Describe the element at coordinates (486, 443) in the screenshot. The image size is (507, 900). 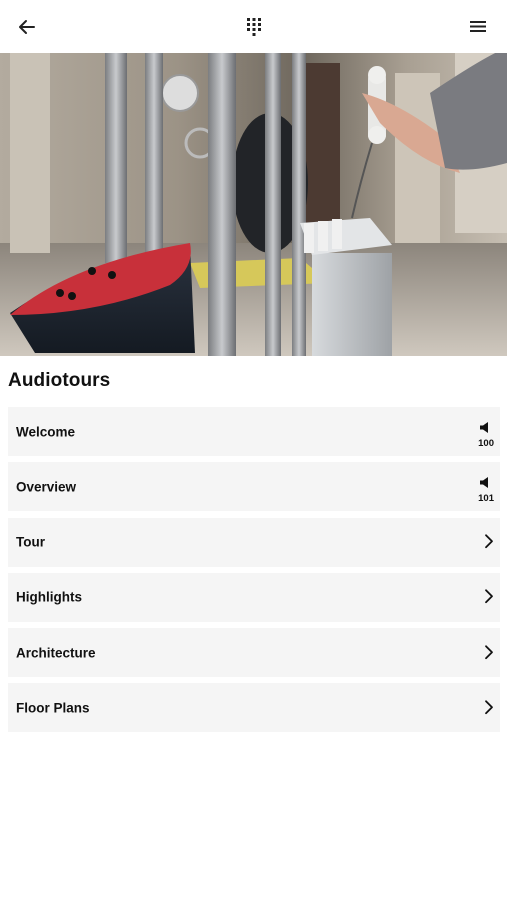
I see `stop-number: 100` at that location.